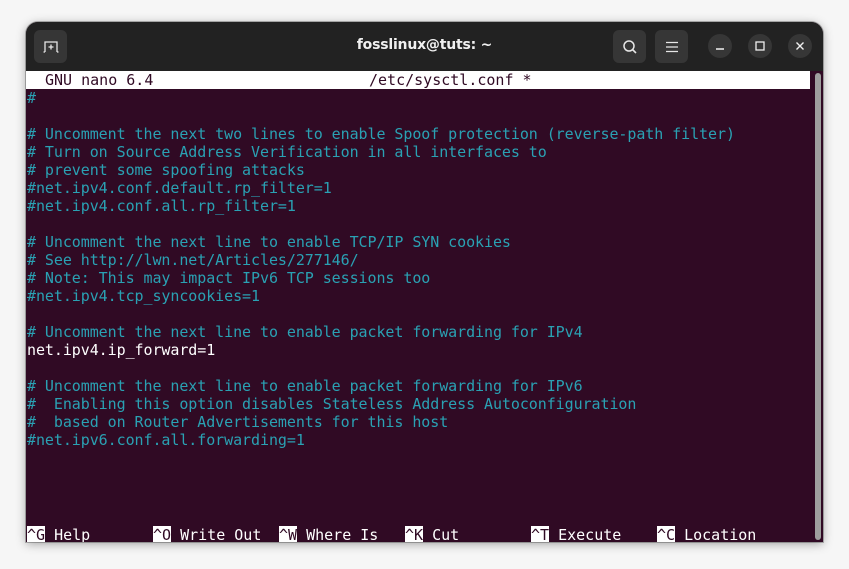 The width and height of the screenshot is (849, 569). What do you see at coordinates (450, 80) in the screenshot?
I see `file-name: /etc/sysctl.conf *` at bounding box center [450, 80].